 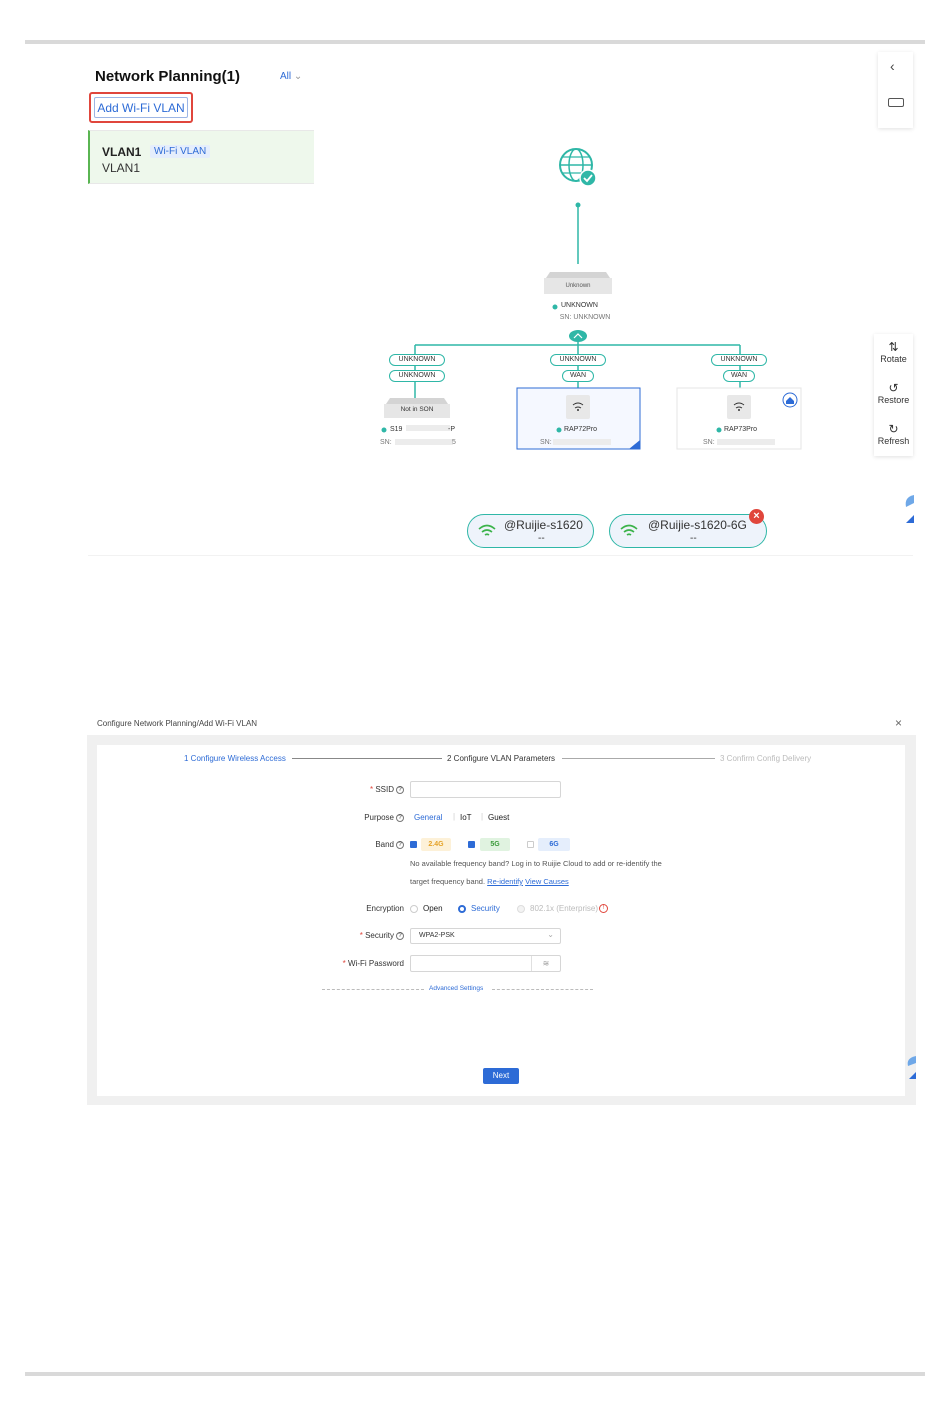 I want to click on band-6g-checkbox, so click(x=530, y=844).